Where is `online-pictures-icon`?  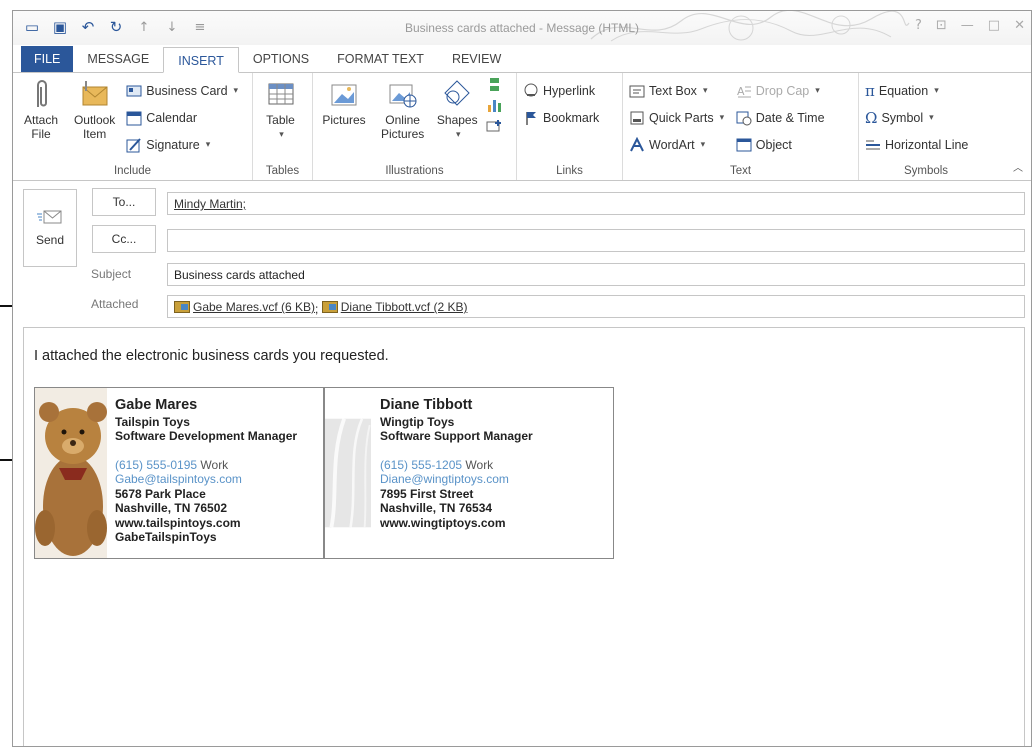 online-pictures-icon is located at coordinates (403, 96).